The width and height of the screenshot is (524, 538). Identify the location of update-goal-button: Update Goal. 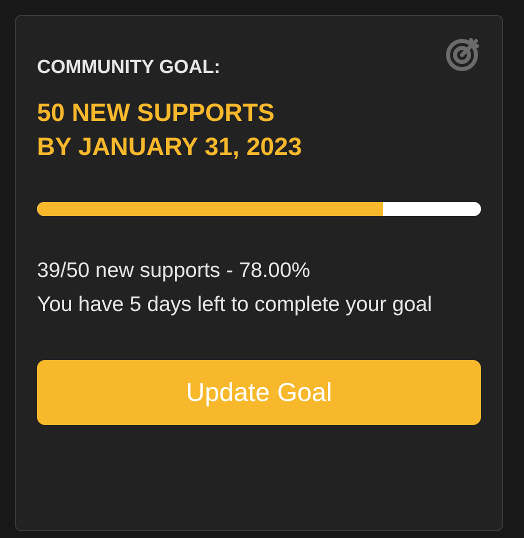
(259, 392).